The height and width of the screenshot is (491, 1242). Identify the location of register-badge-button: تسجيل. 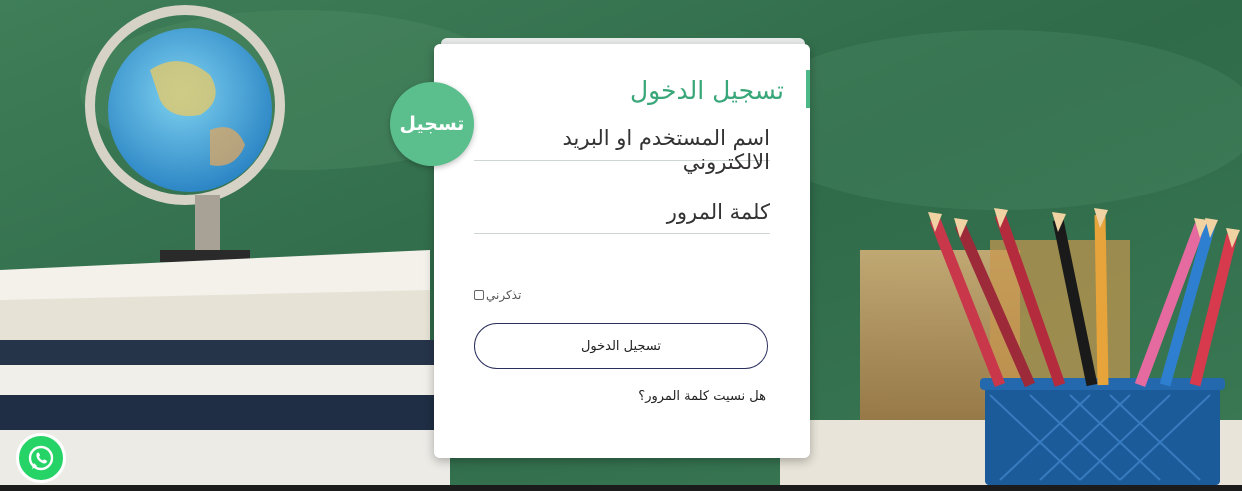
(432, 124).